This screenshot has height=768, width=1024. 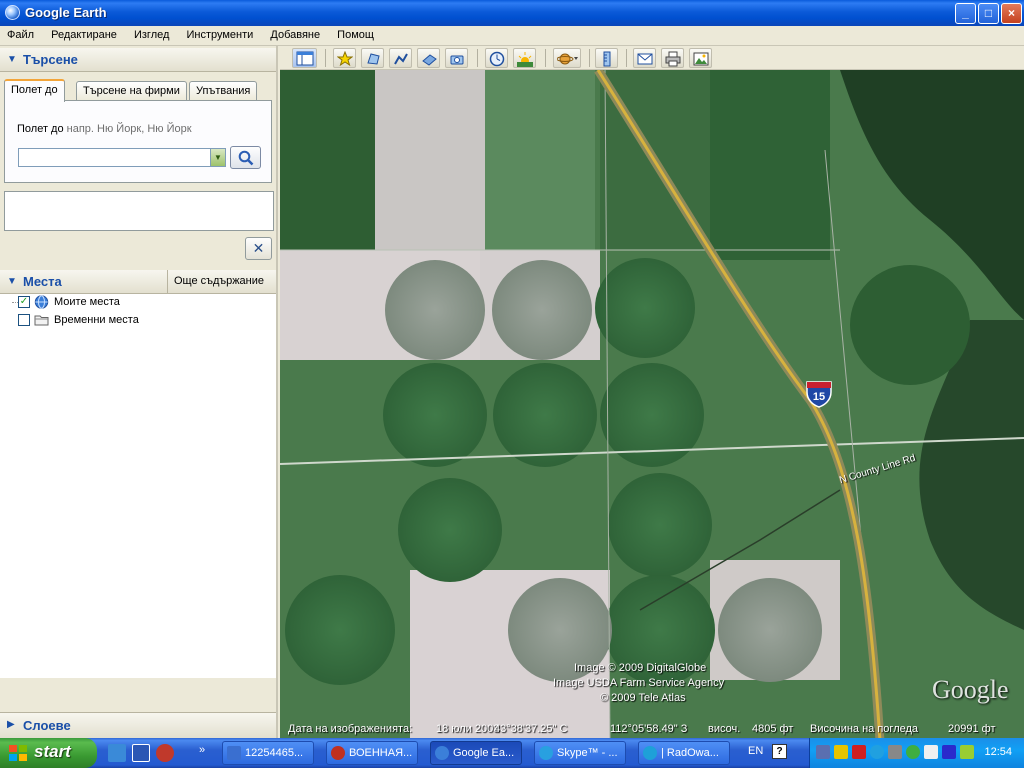 I want to click on ruler-button, so click(x=606, y=58).